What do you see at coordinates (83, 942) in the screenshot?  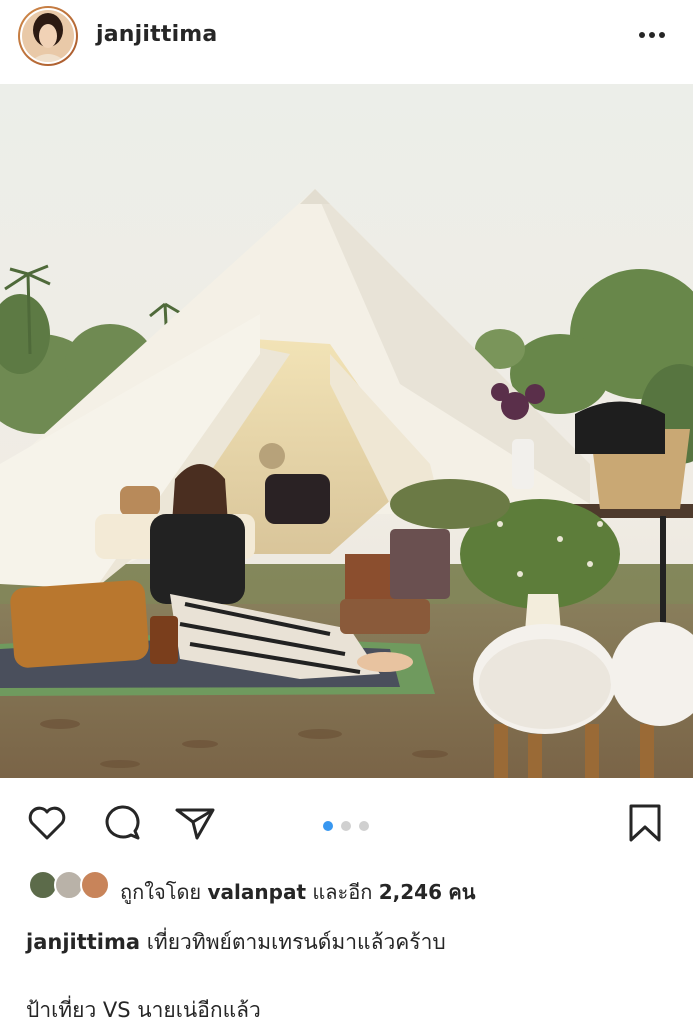 I see `caption-username: janjittima` at bounding box center [83, 942].